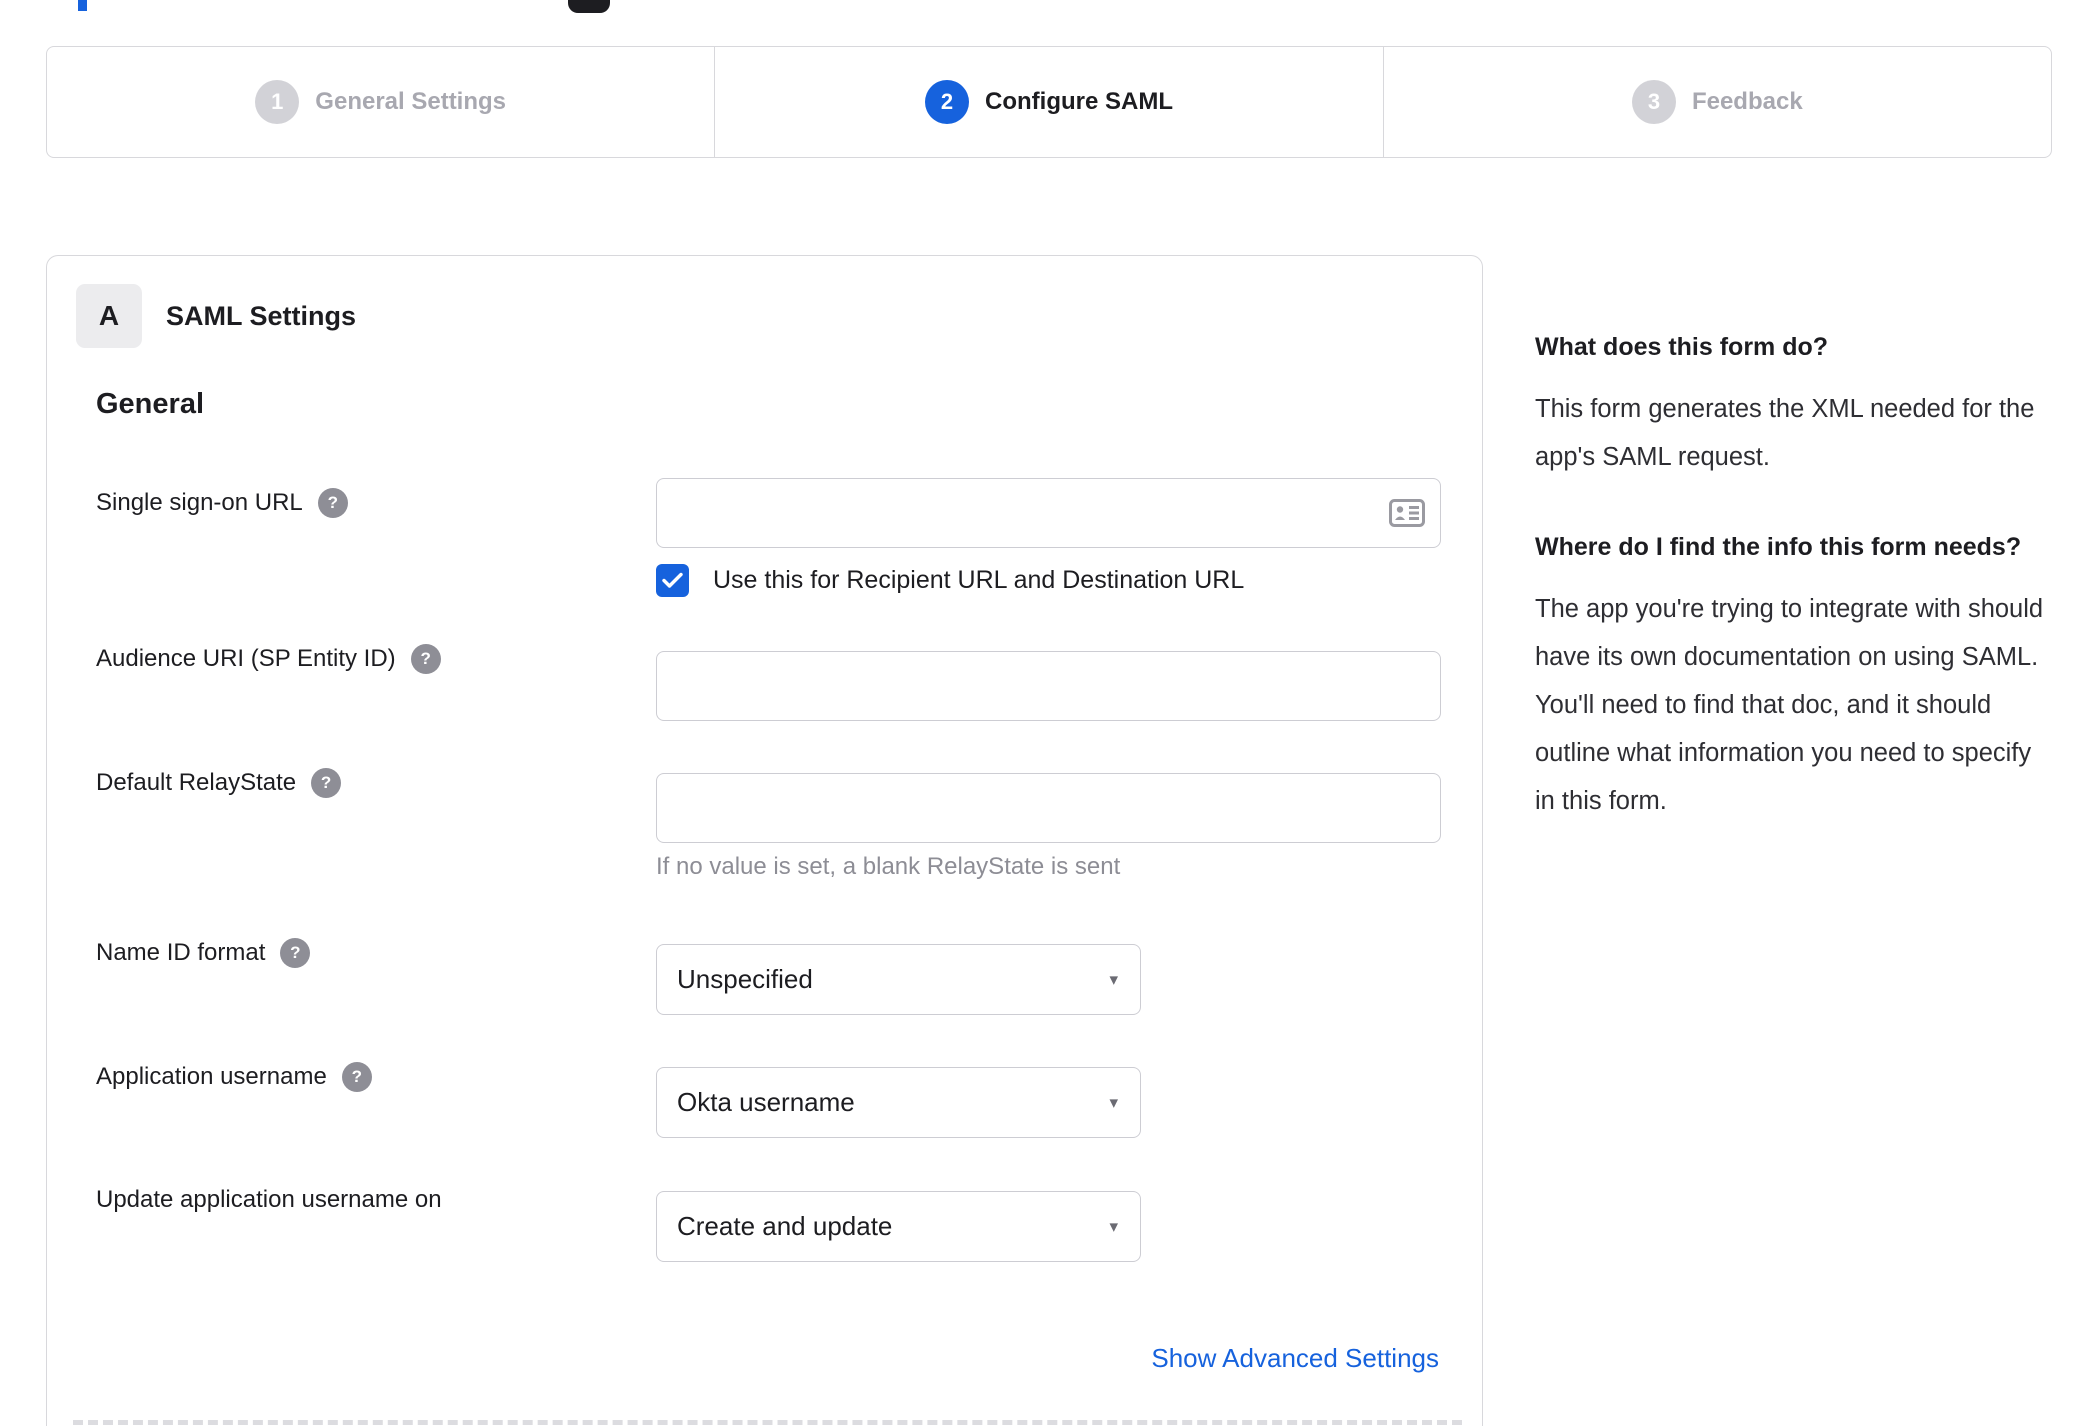  Describe the element at coordinates (181, 952) in the screenshot. I see `name-id-format-label: Name ID format` at that location.